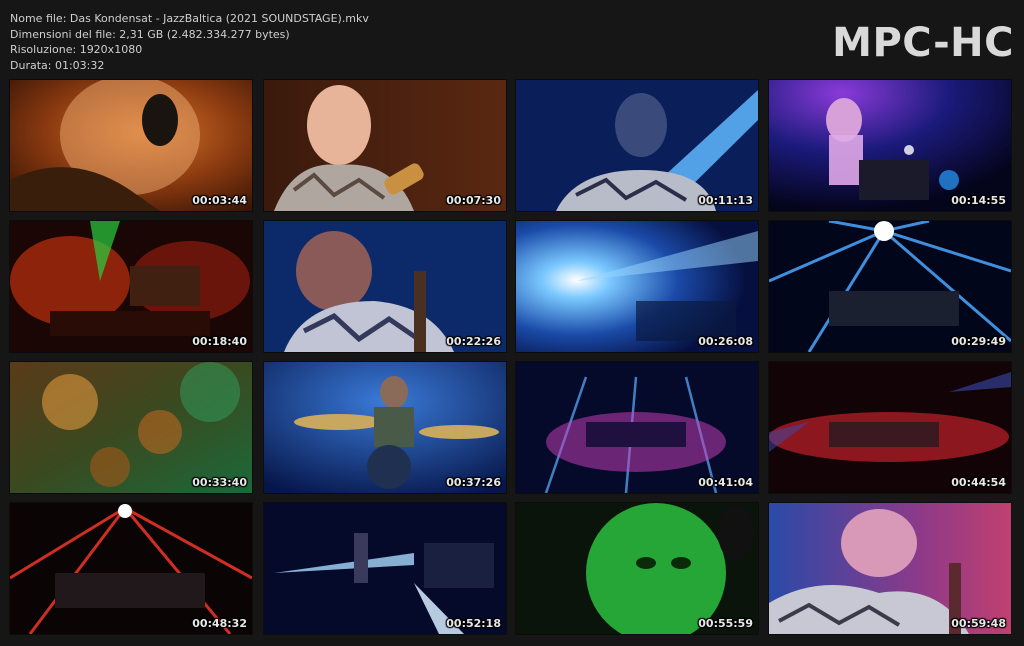  I want to click on timestamp: 00:07:30, so click(473, 200).